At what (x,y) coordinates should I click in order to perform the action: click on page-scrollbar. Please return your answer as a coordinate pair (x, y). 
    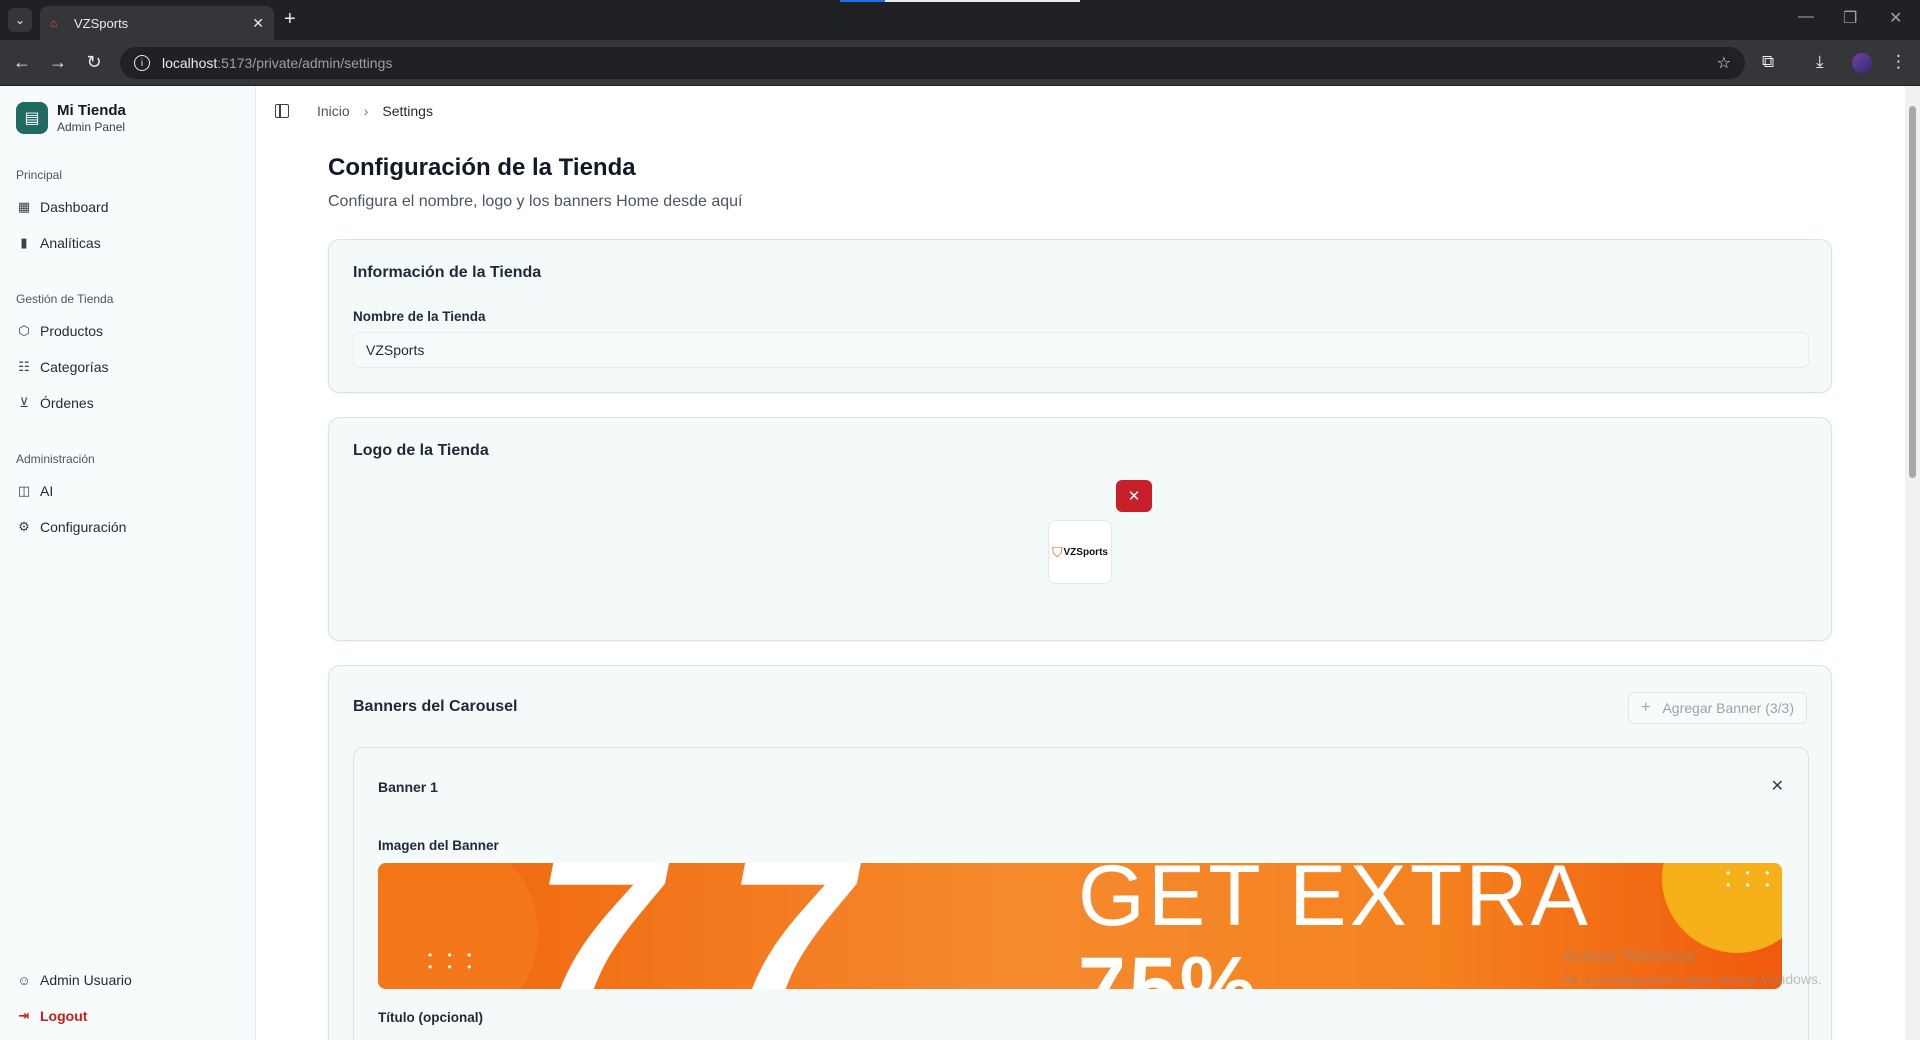
    Looking at the image, I should click on (1912, 563).